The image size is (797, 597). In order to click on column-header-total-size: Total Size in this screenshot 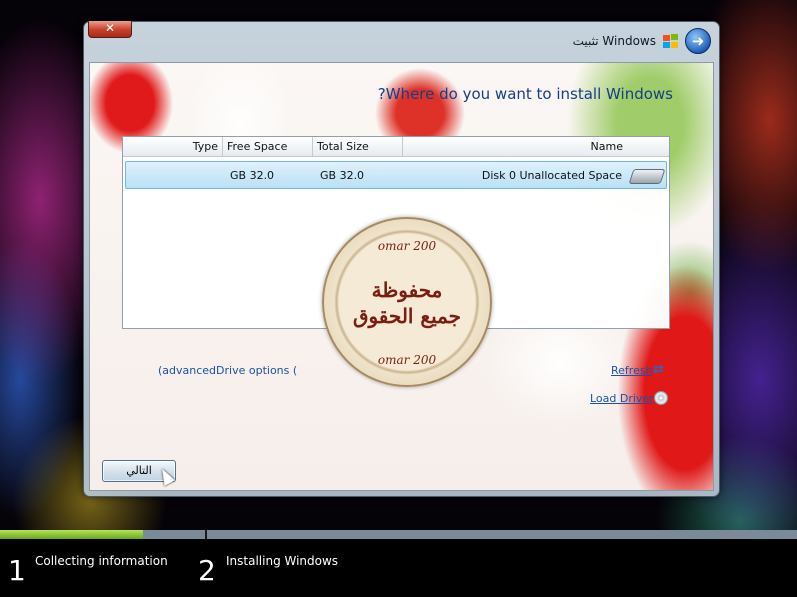, I will do `click(358, 146)`.